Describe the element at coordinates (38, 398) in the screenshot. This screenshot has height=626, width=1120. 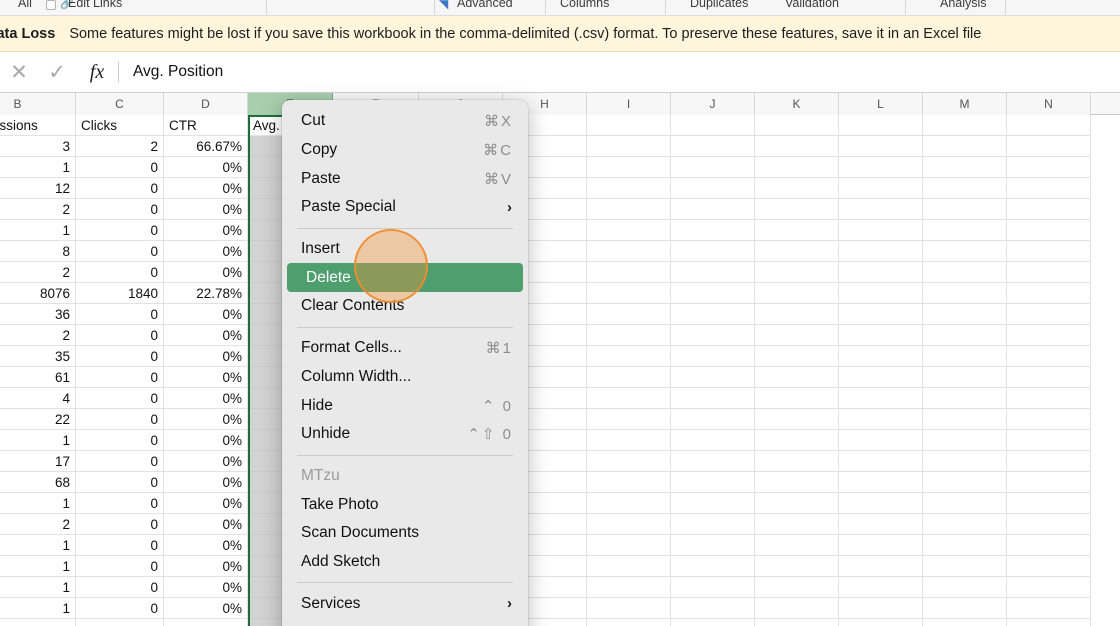
I see `cell-B: 4` at that location.